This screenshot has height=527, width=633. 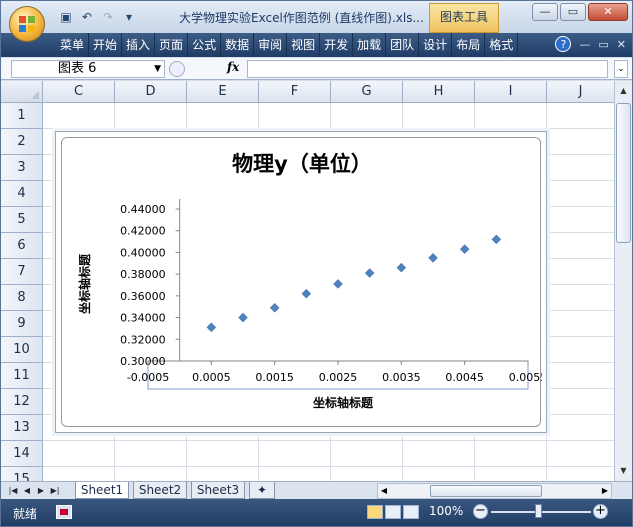 I want to click on name-box-dropdown-icon: ▼, so click(x=157, y=69).